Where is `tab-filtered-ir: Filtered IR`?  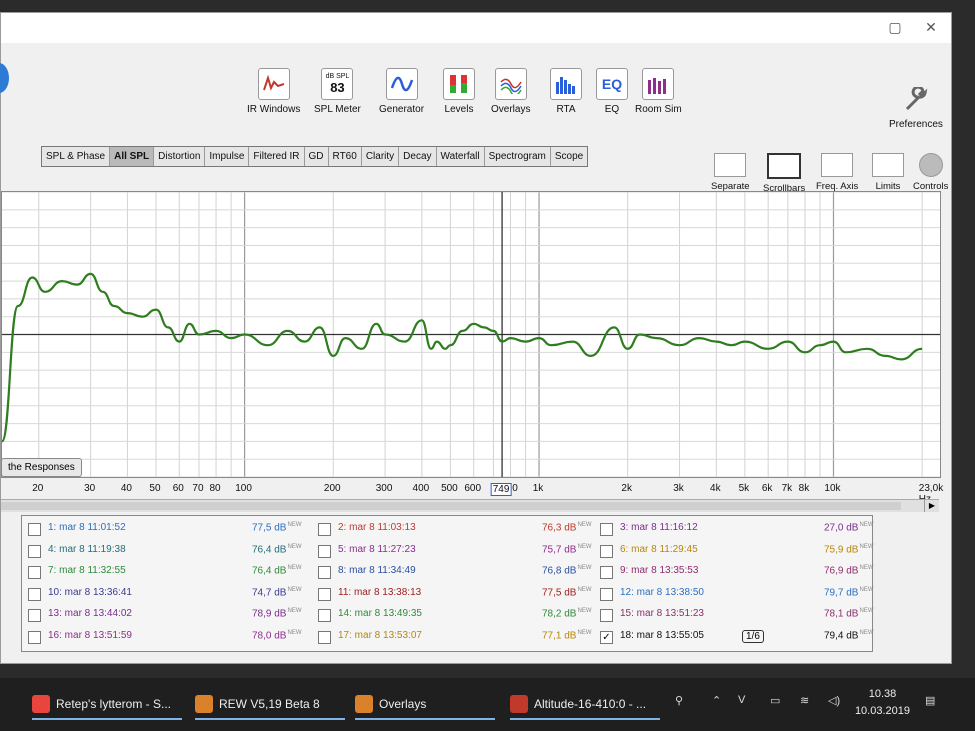
tab-filtered-ir: Filtered IR is located at coordinates (277, 156).